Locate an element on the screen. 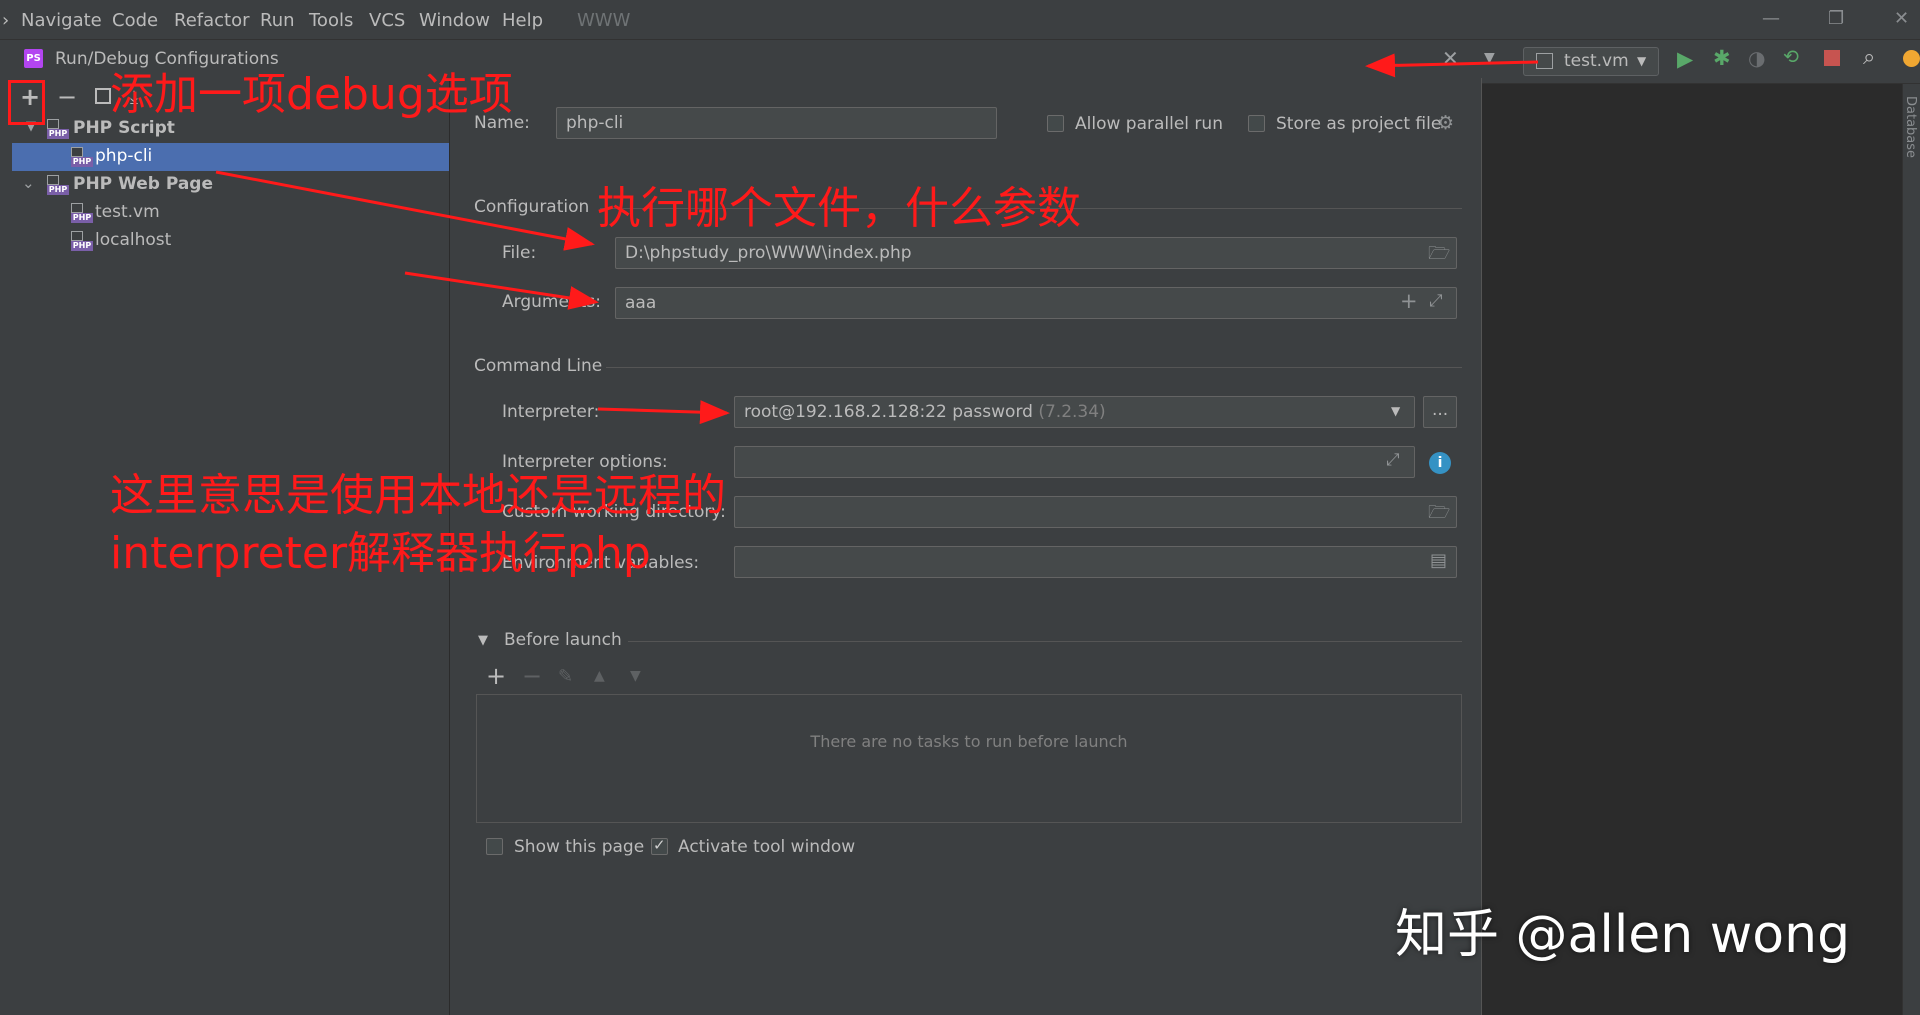 Image resolution: width=1920 pixels, height=1015 pixels. arrow-to-interpreter is located at coordinates (663, 412).